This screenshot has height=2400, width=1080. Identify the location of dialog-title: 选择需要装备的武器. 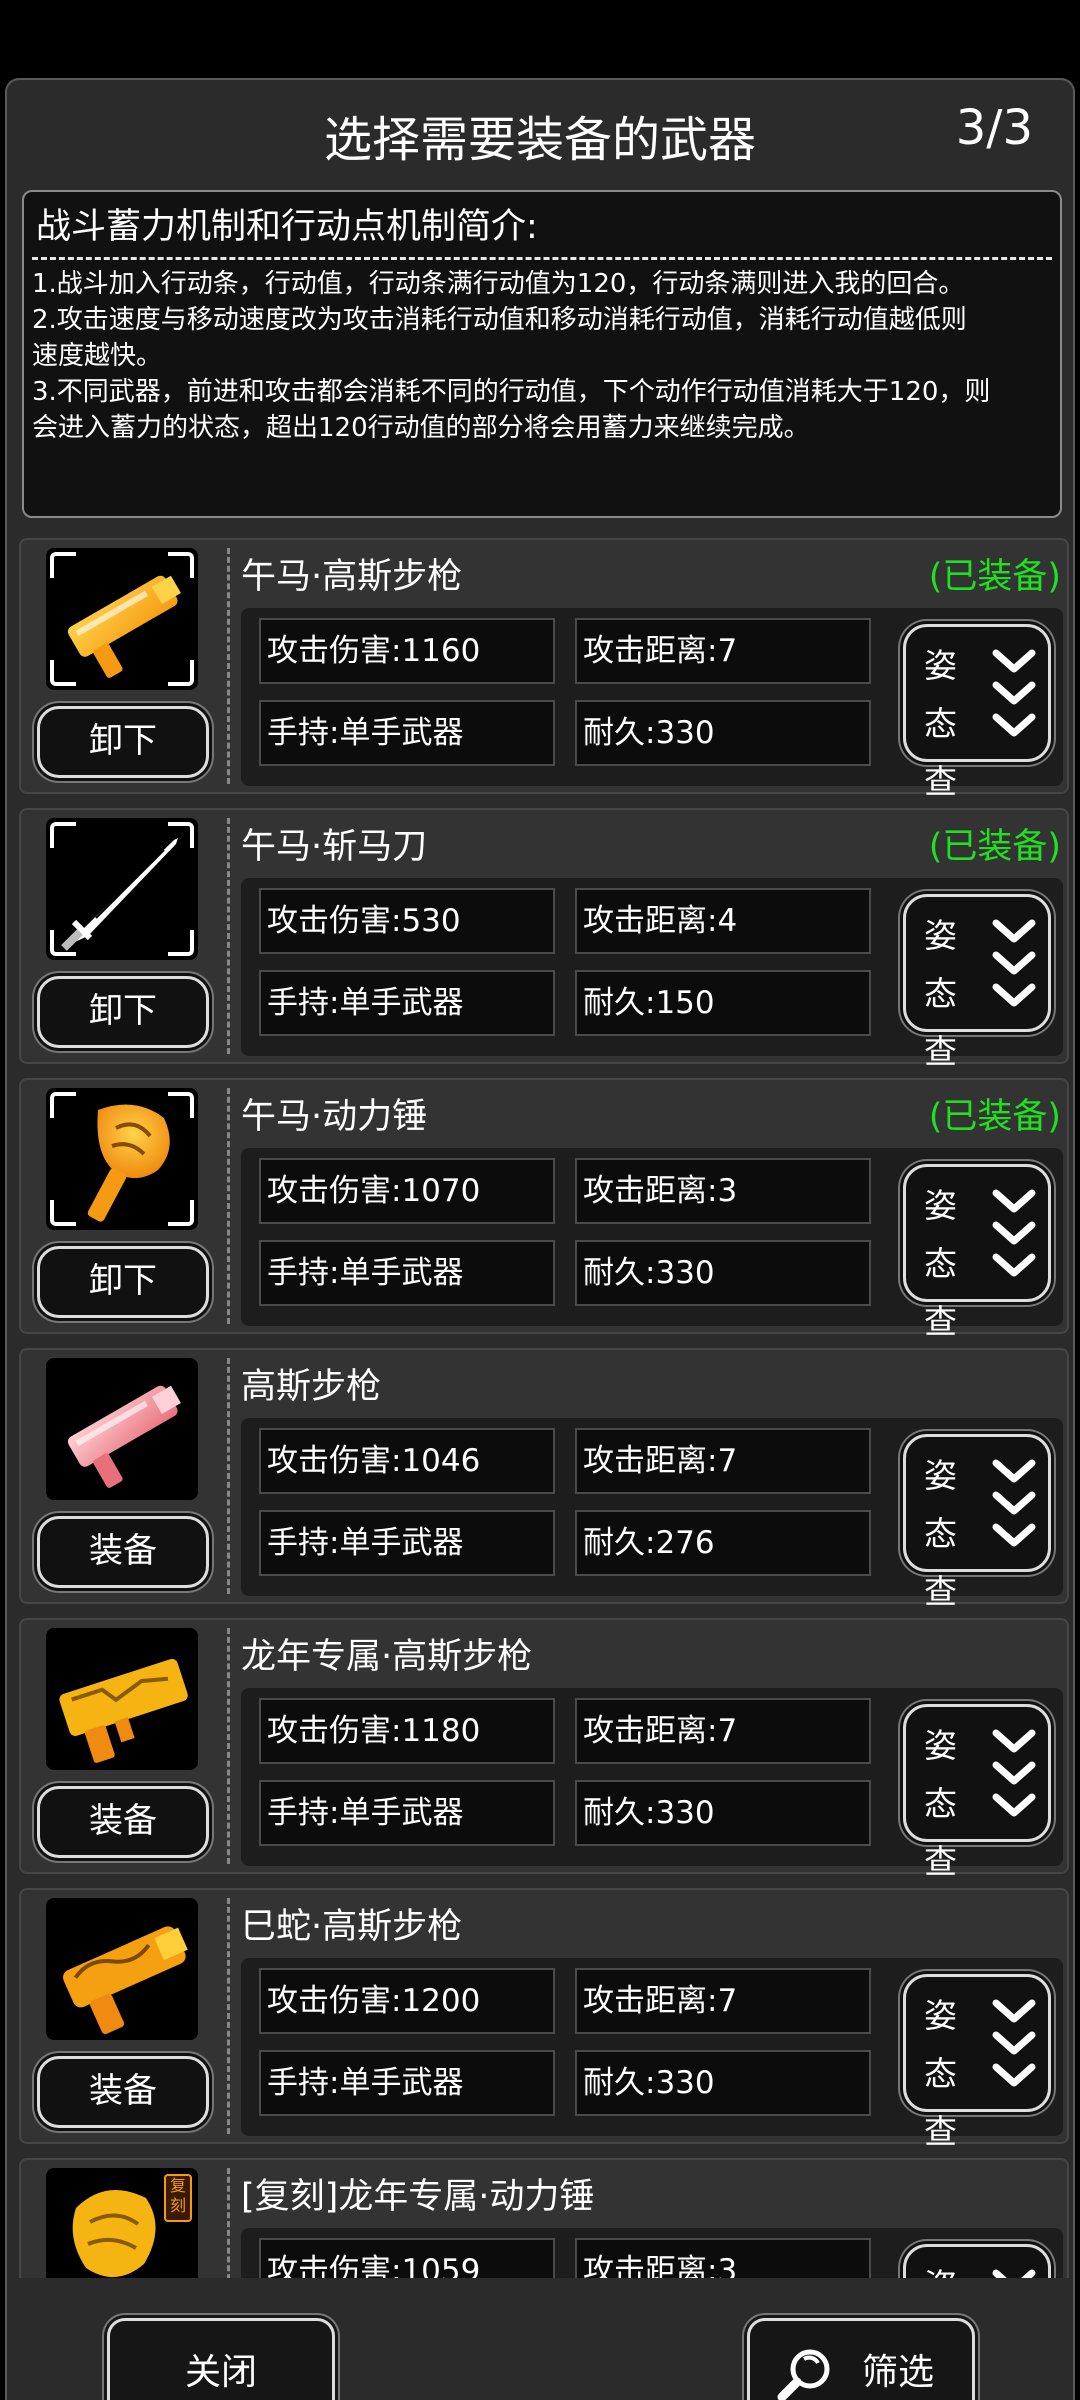
(539, 140).